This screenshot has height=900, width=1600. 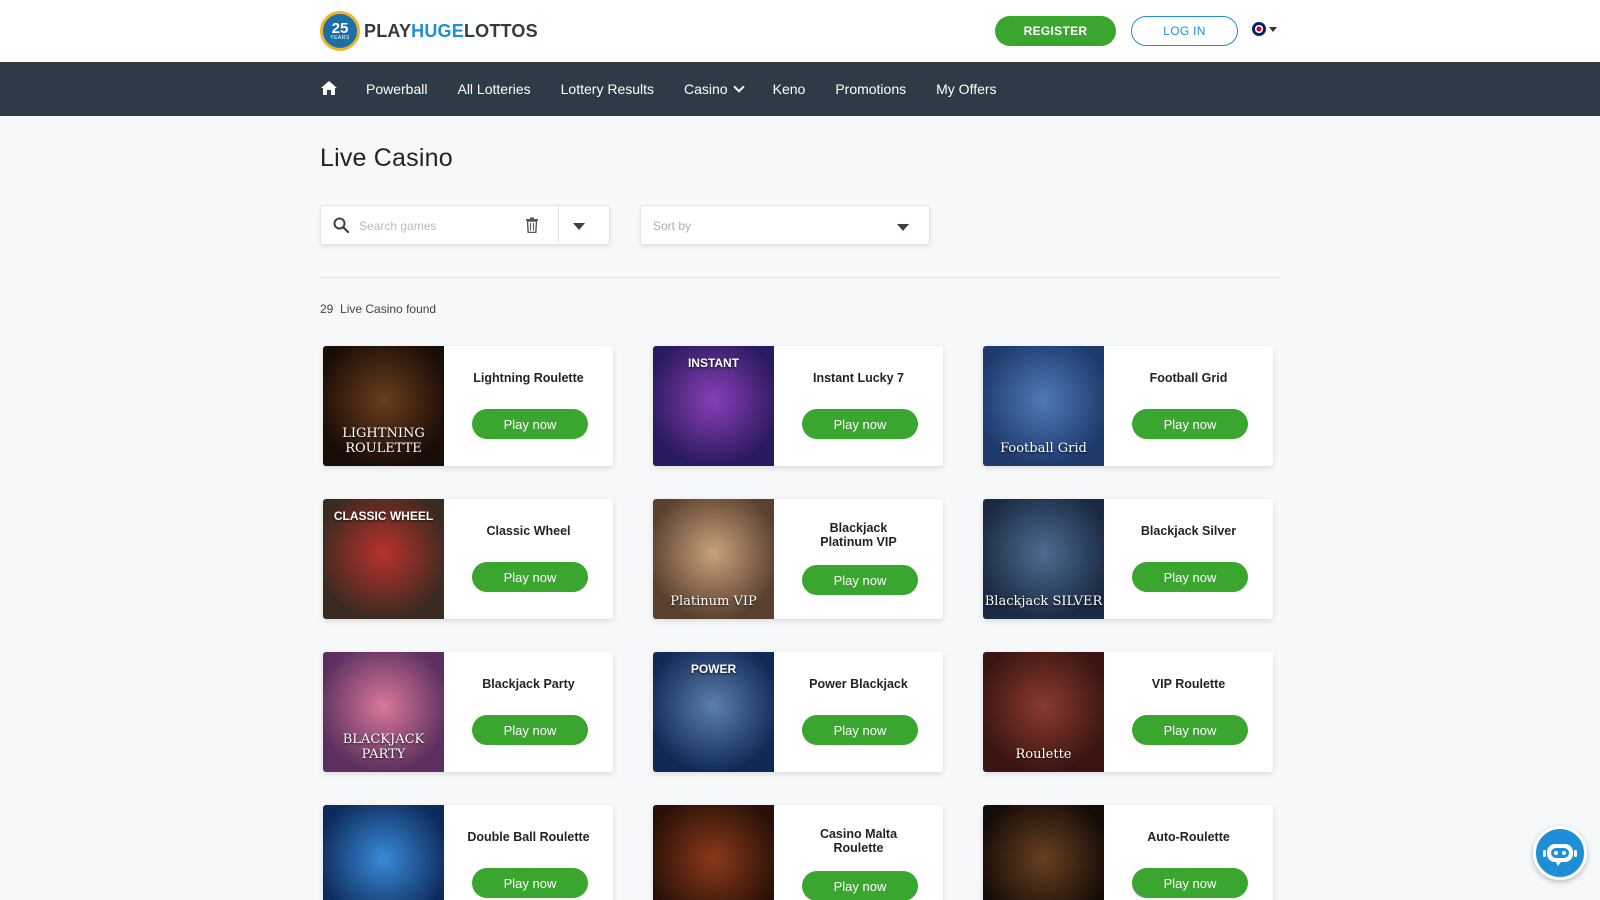 I want to click on game-card-body: Double Ball Roulette Play now, so click(x=528, y=852).